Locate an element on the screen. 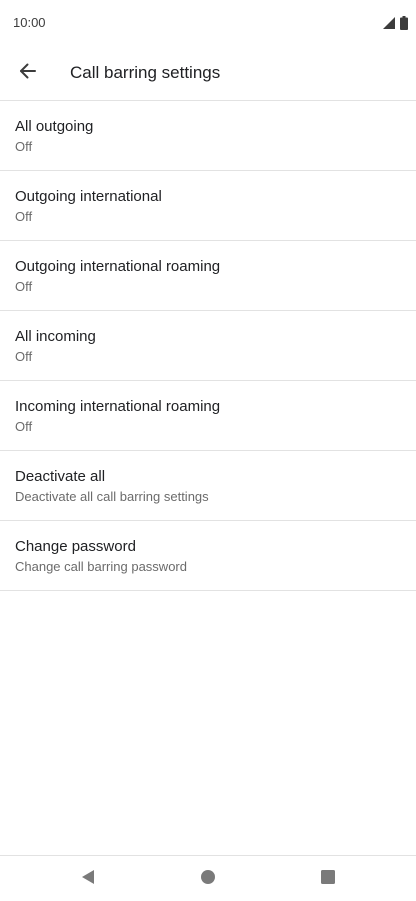 The width and height of the screenshot is (416, 901). setting-all-incoming: All incoming Off is located at coordinates (208, 346).